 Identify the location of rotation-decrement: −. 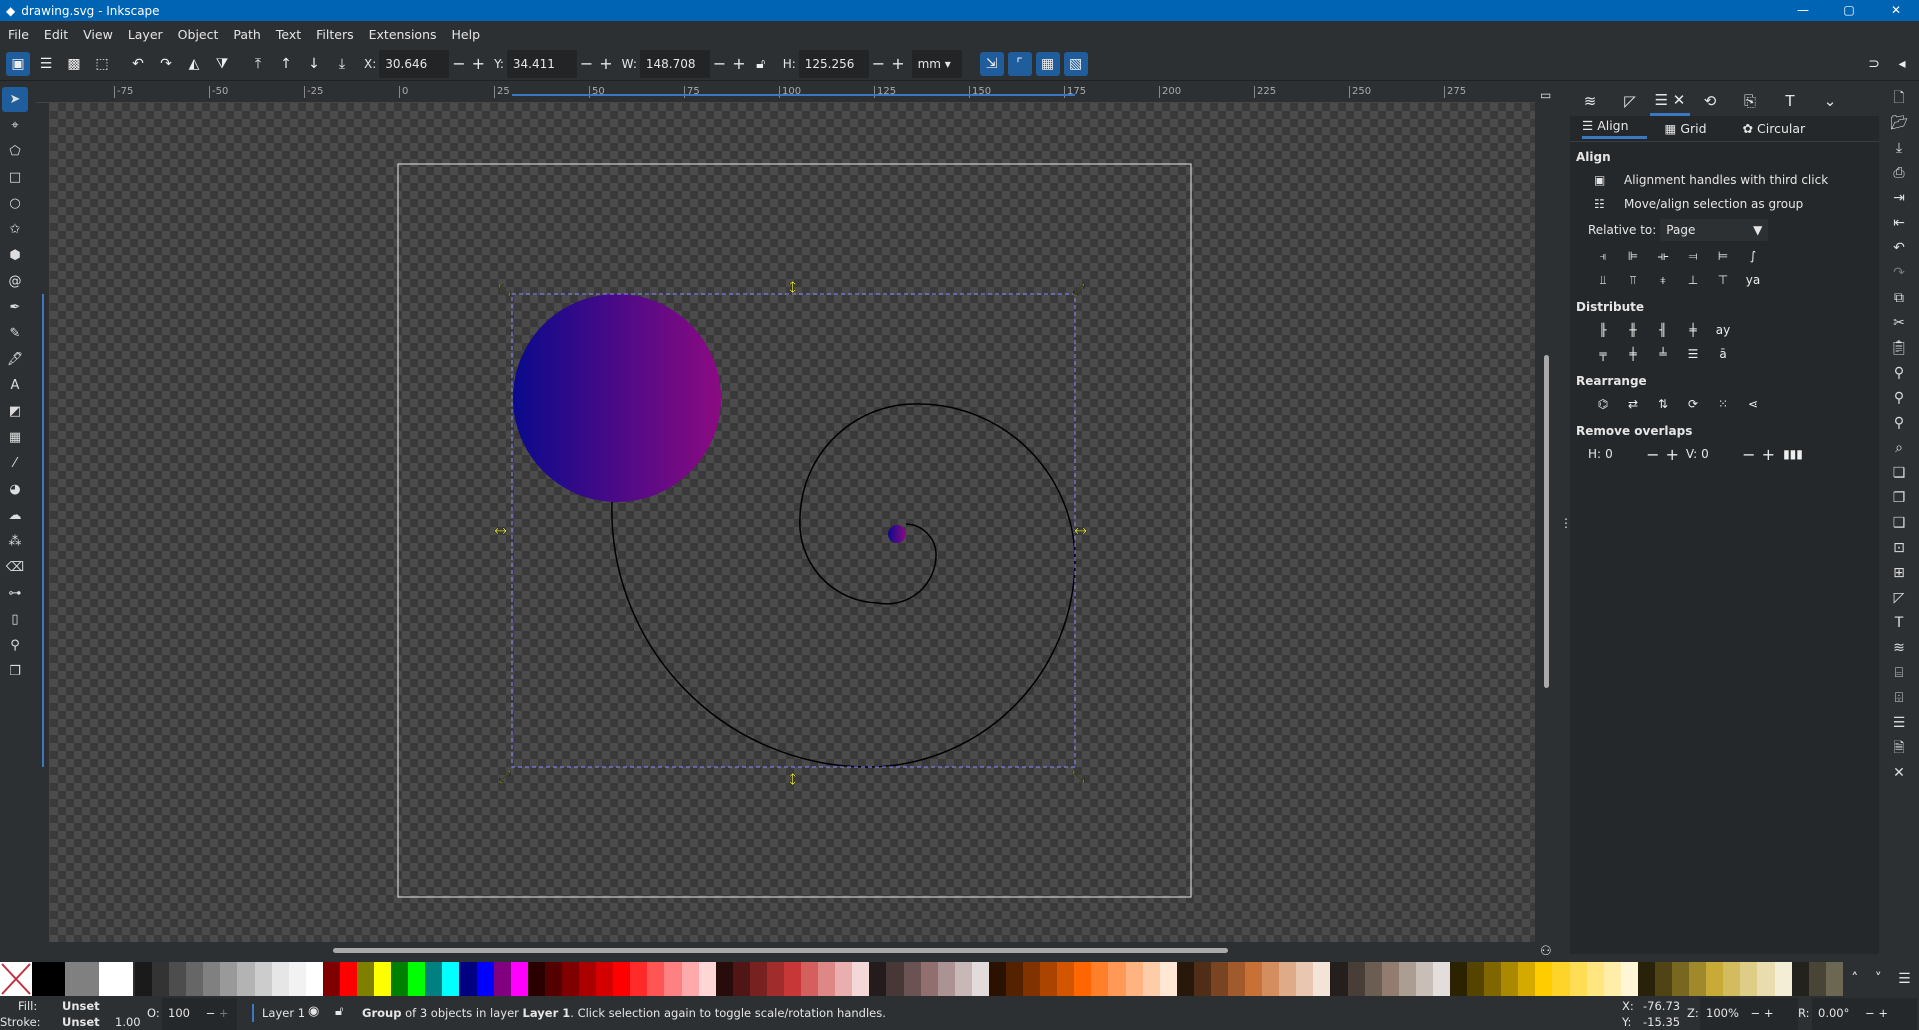
(1870, 1013).